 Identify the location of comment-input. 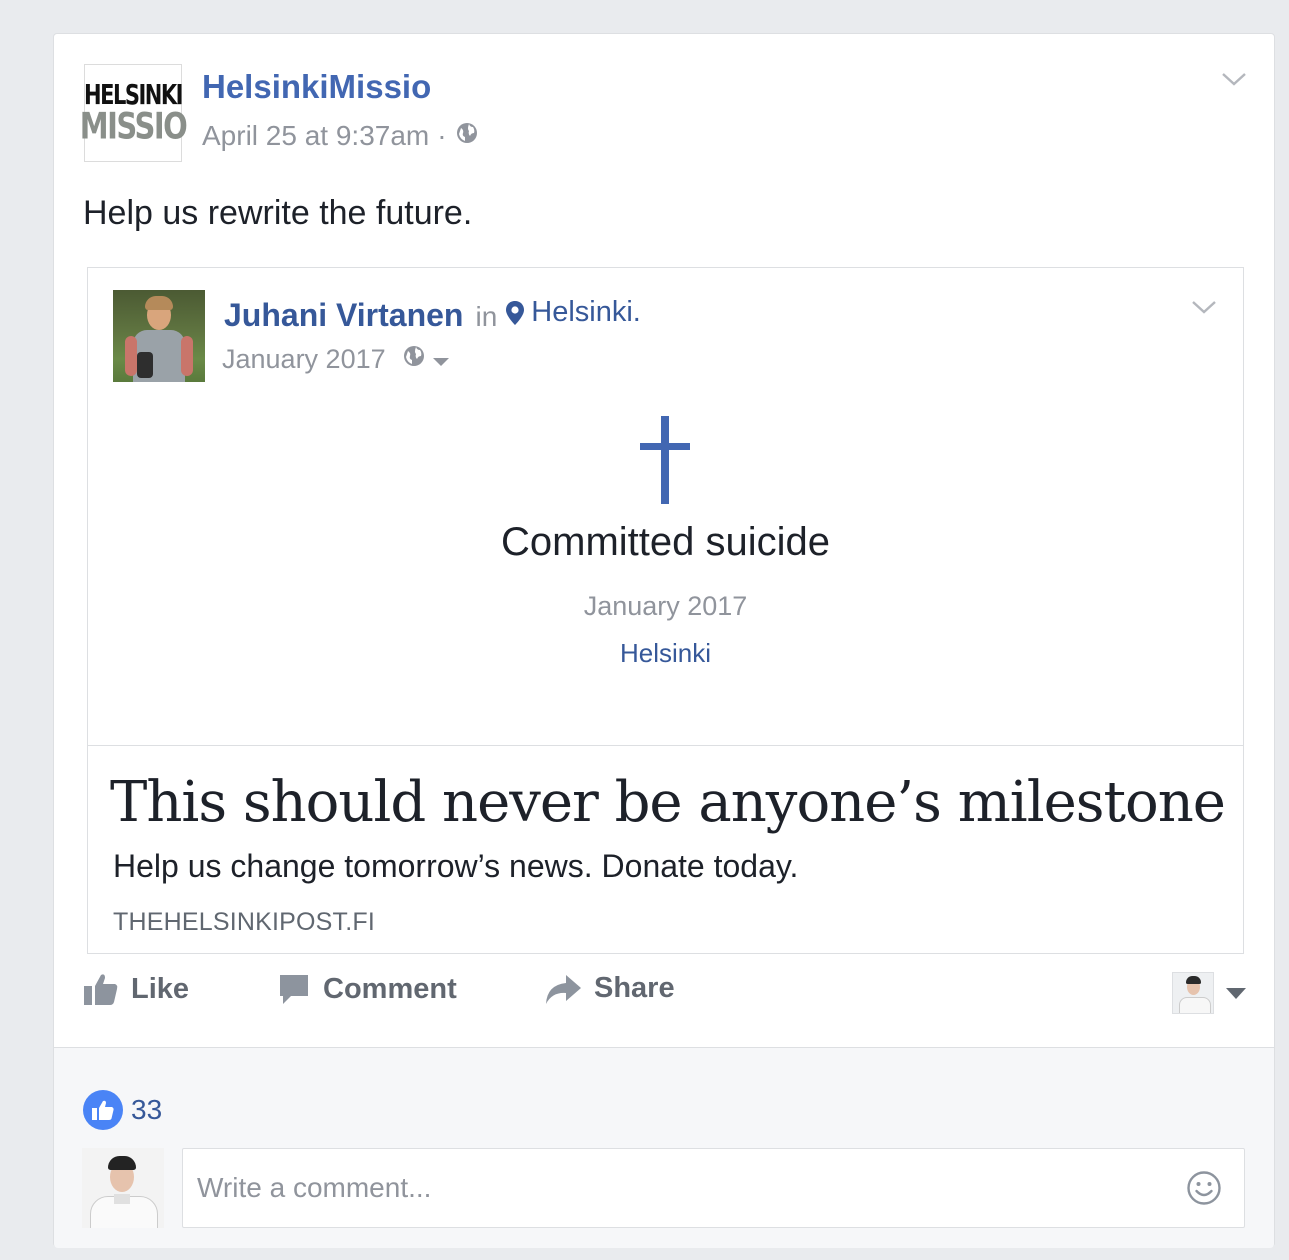
(673, 1188).